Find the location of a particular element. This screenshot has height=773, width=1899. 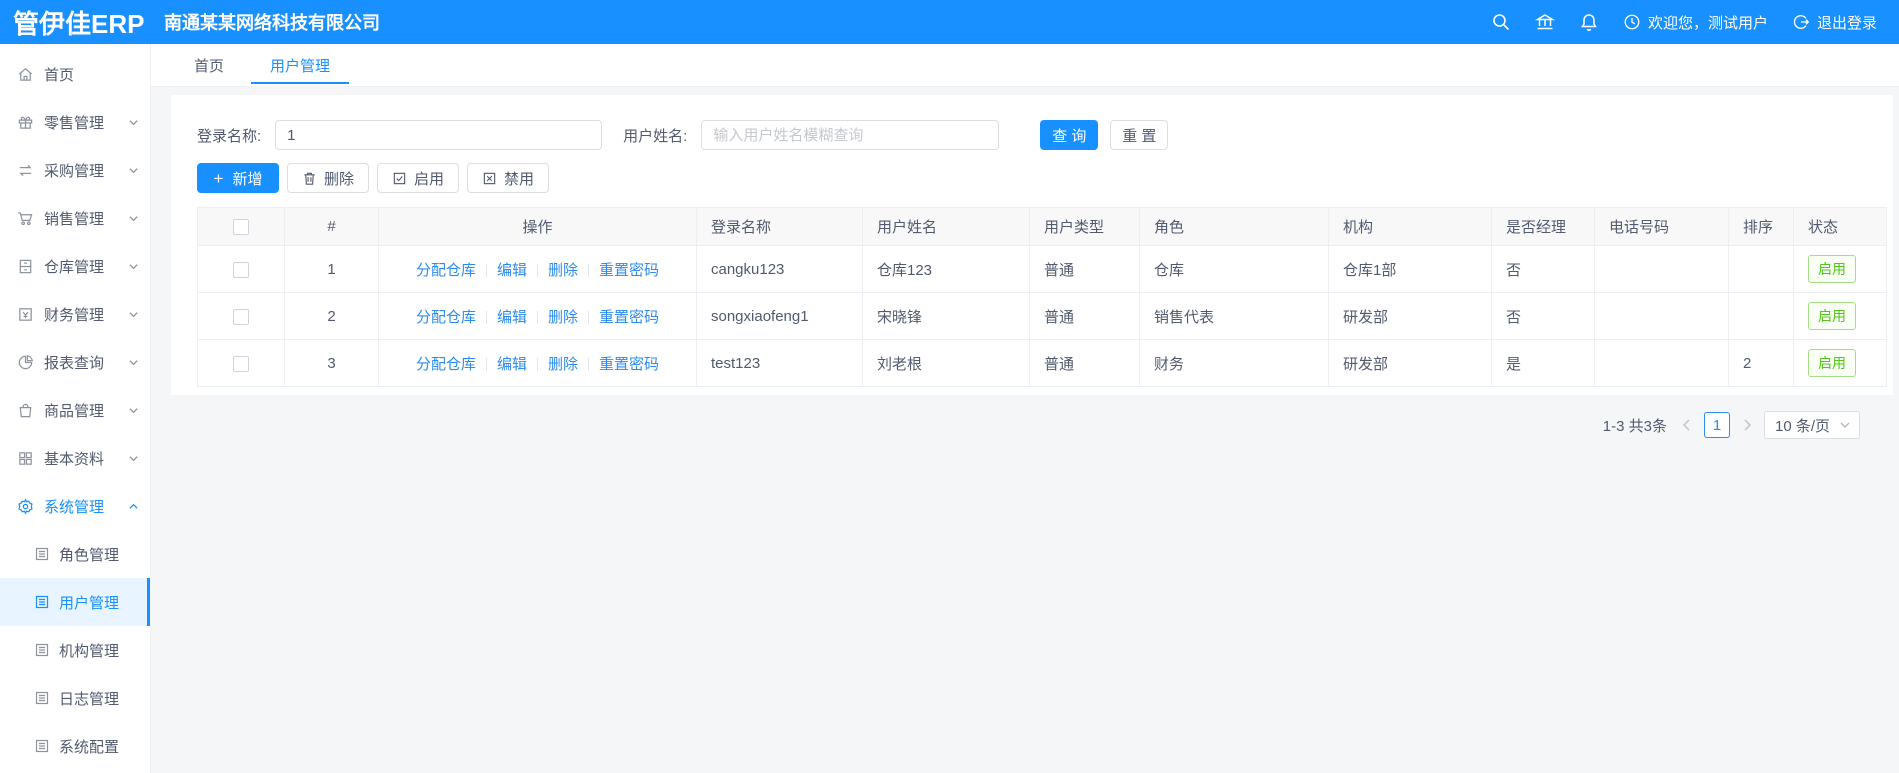

sidebar-item-warehouse: 仓库管理 is located at coordinates (75, 266).